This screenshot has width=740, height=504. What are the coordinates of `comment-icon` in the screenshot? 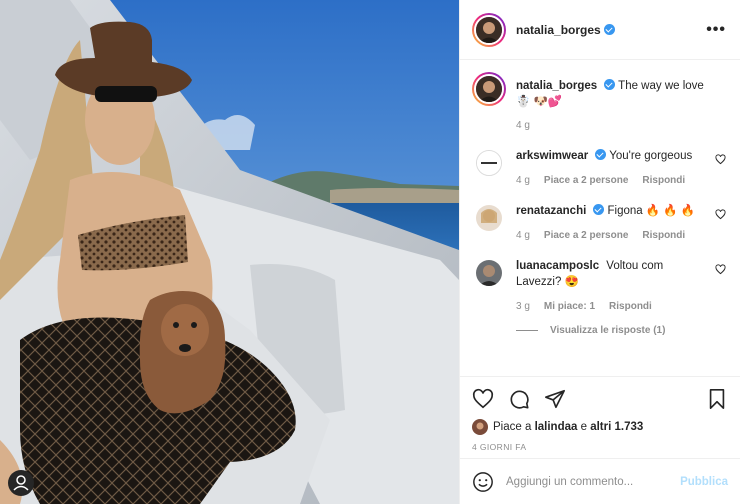 It's located at (519, 399).